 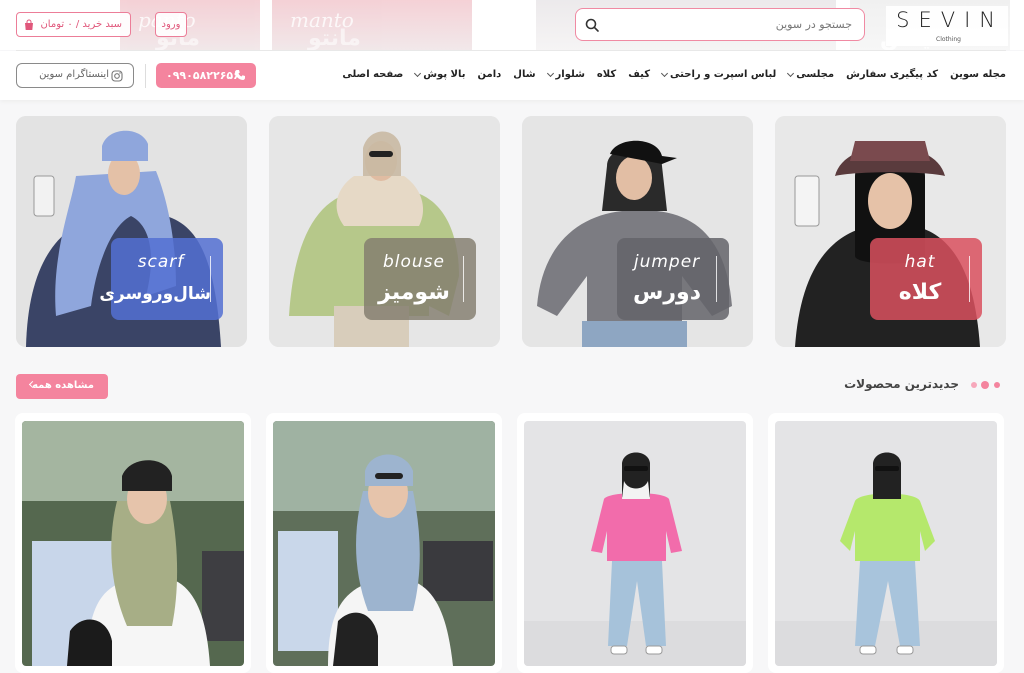 I want to click on instagram-button: اینستاگرام سوین, so click(x=75, y=75).